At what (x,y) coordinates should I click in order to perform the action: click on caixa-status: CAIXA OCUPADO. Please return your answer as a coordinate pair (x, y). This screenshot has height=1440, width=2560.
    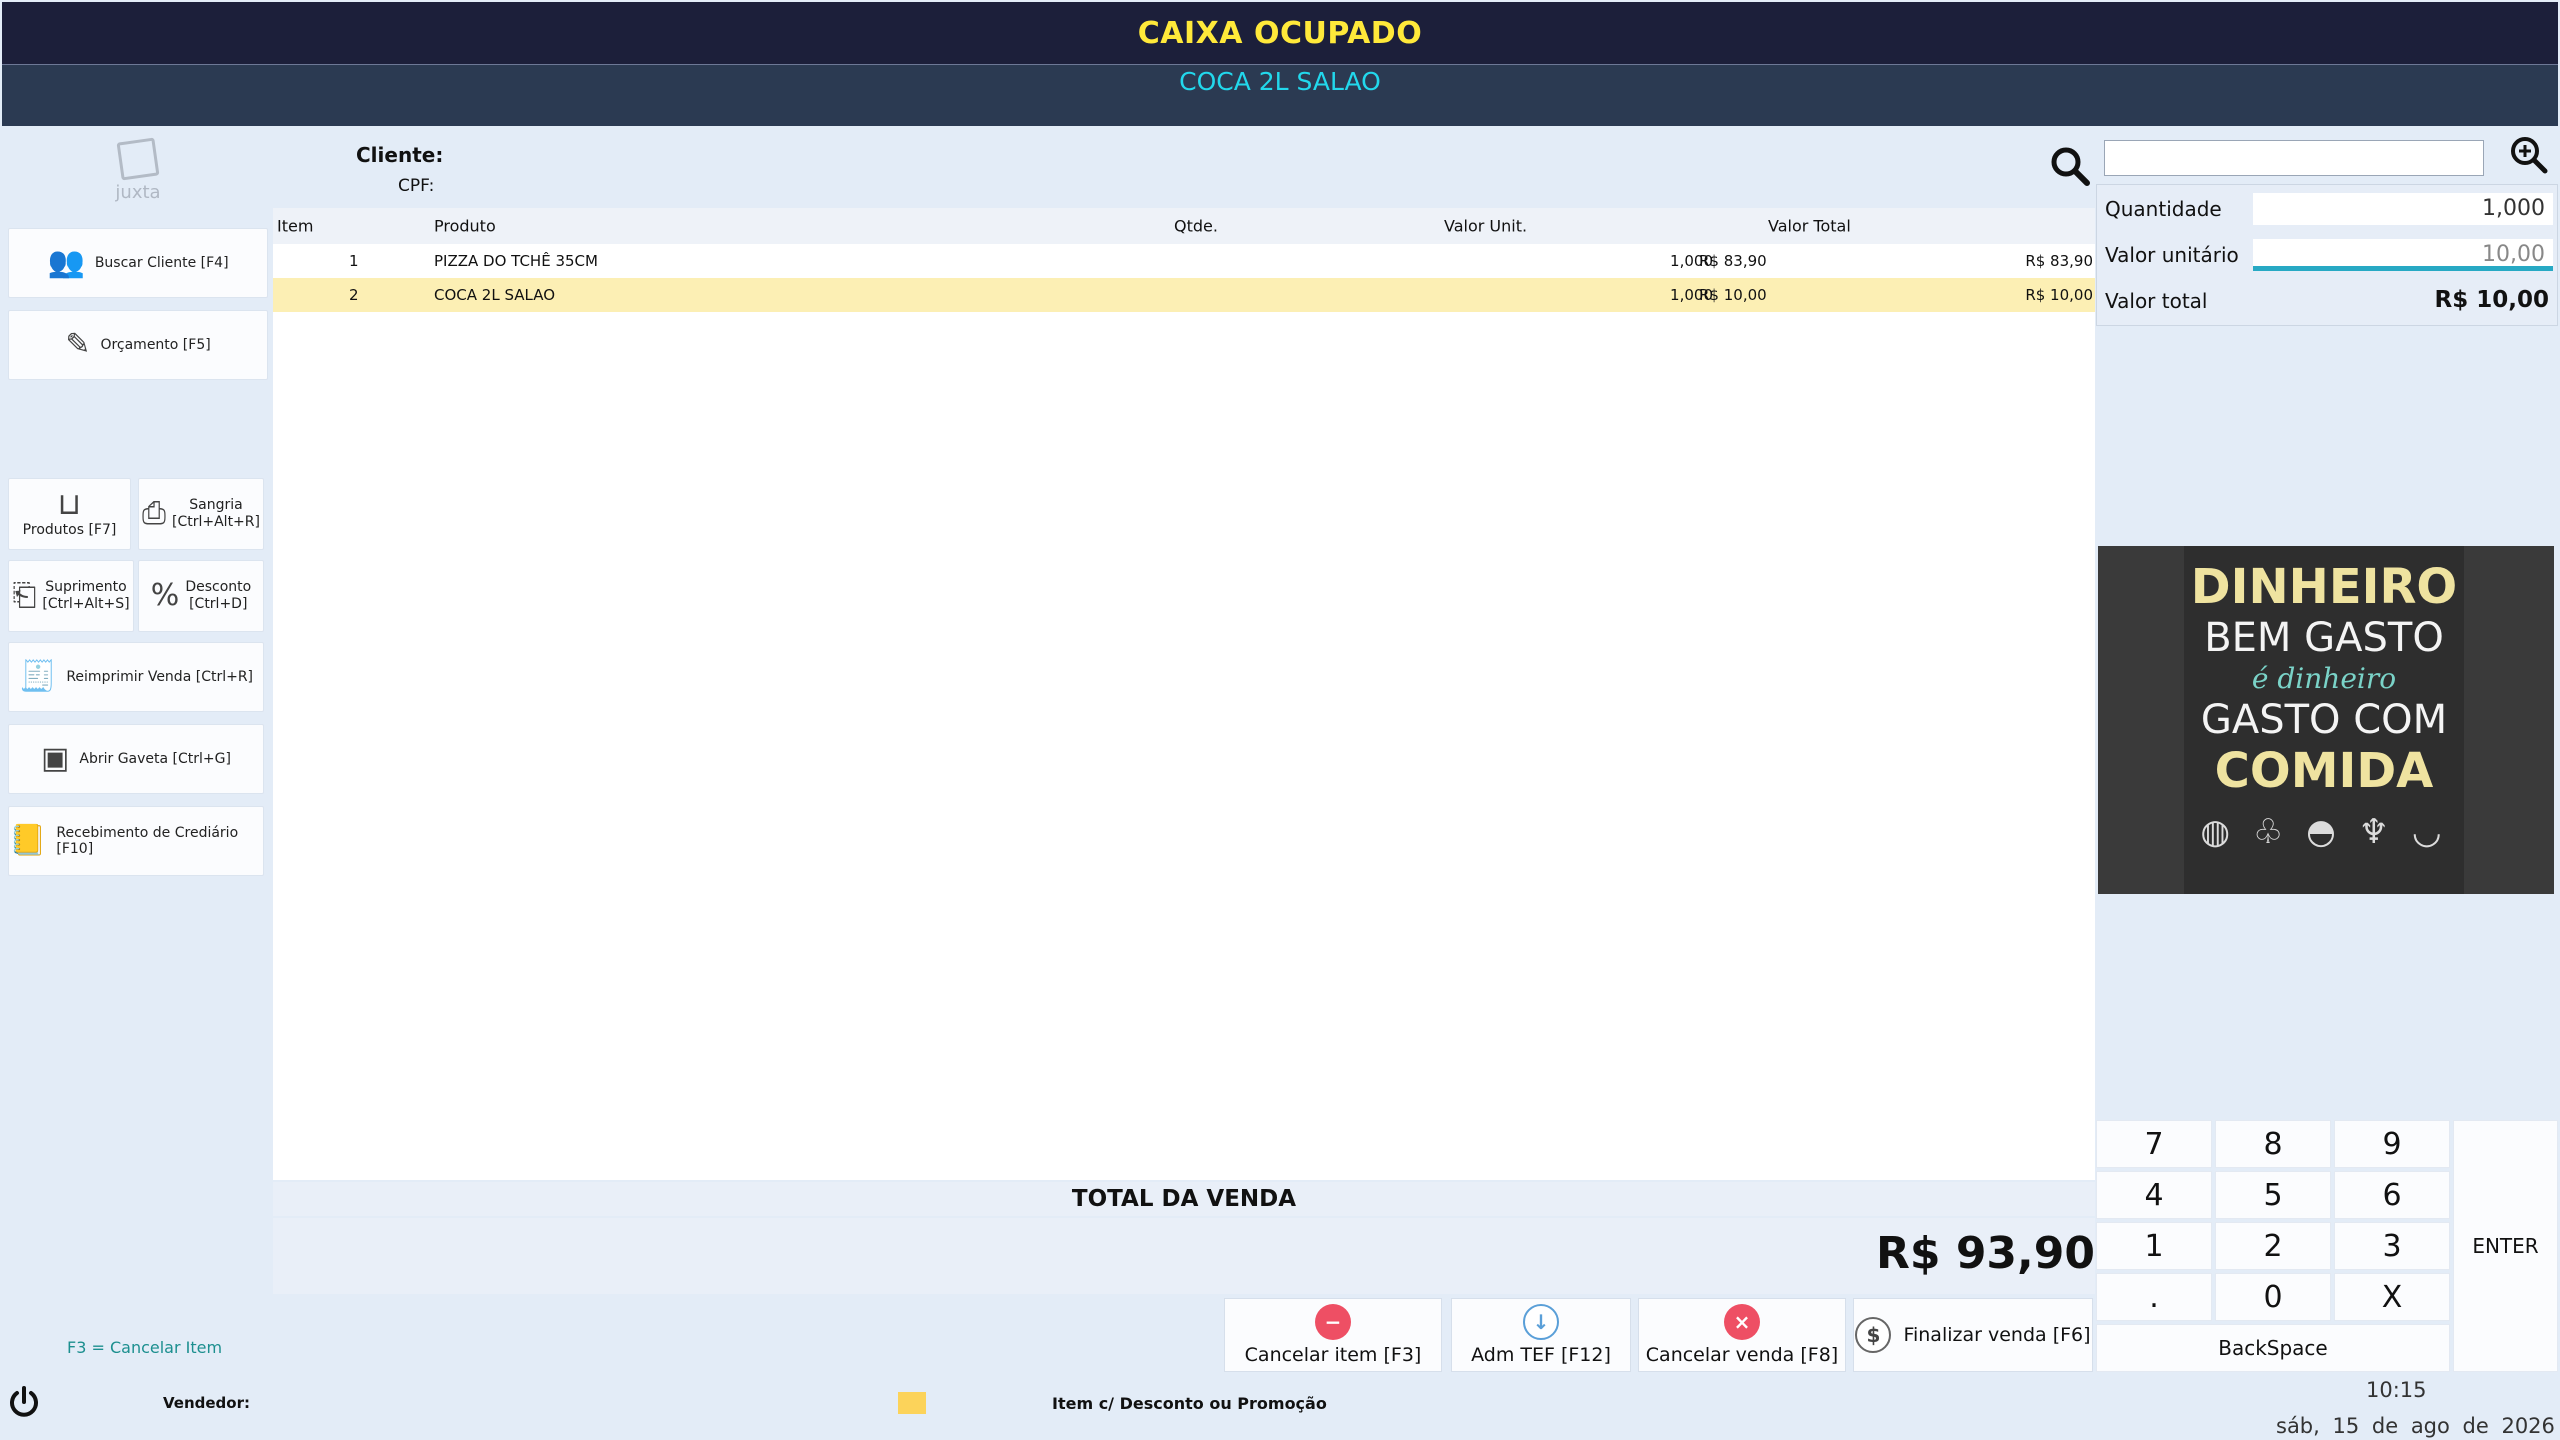
    Looking at the image, I should click on (1280, 33).